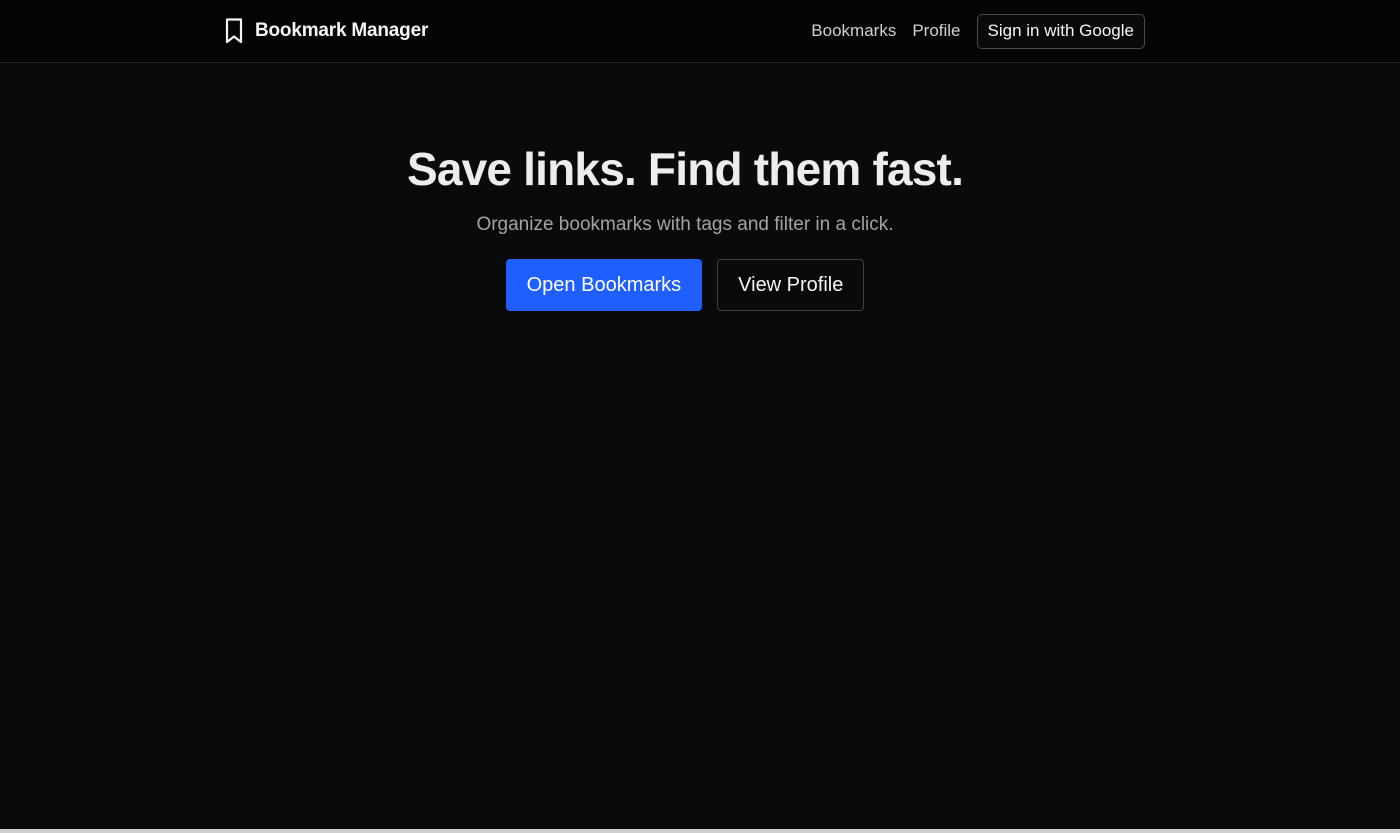 The height and width of the screenshot is (833, 1400). I want to click on sign-in-with-google-button: Sign in with Google, so click(1060, 31).